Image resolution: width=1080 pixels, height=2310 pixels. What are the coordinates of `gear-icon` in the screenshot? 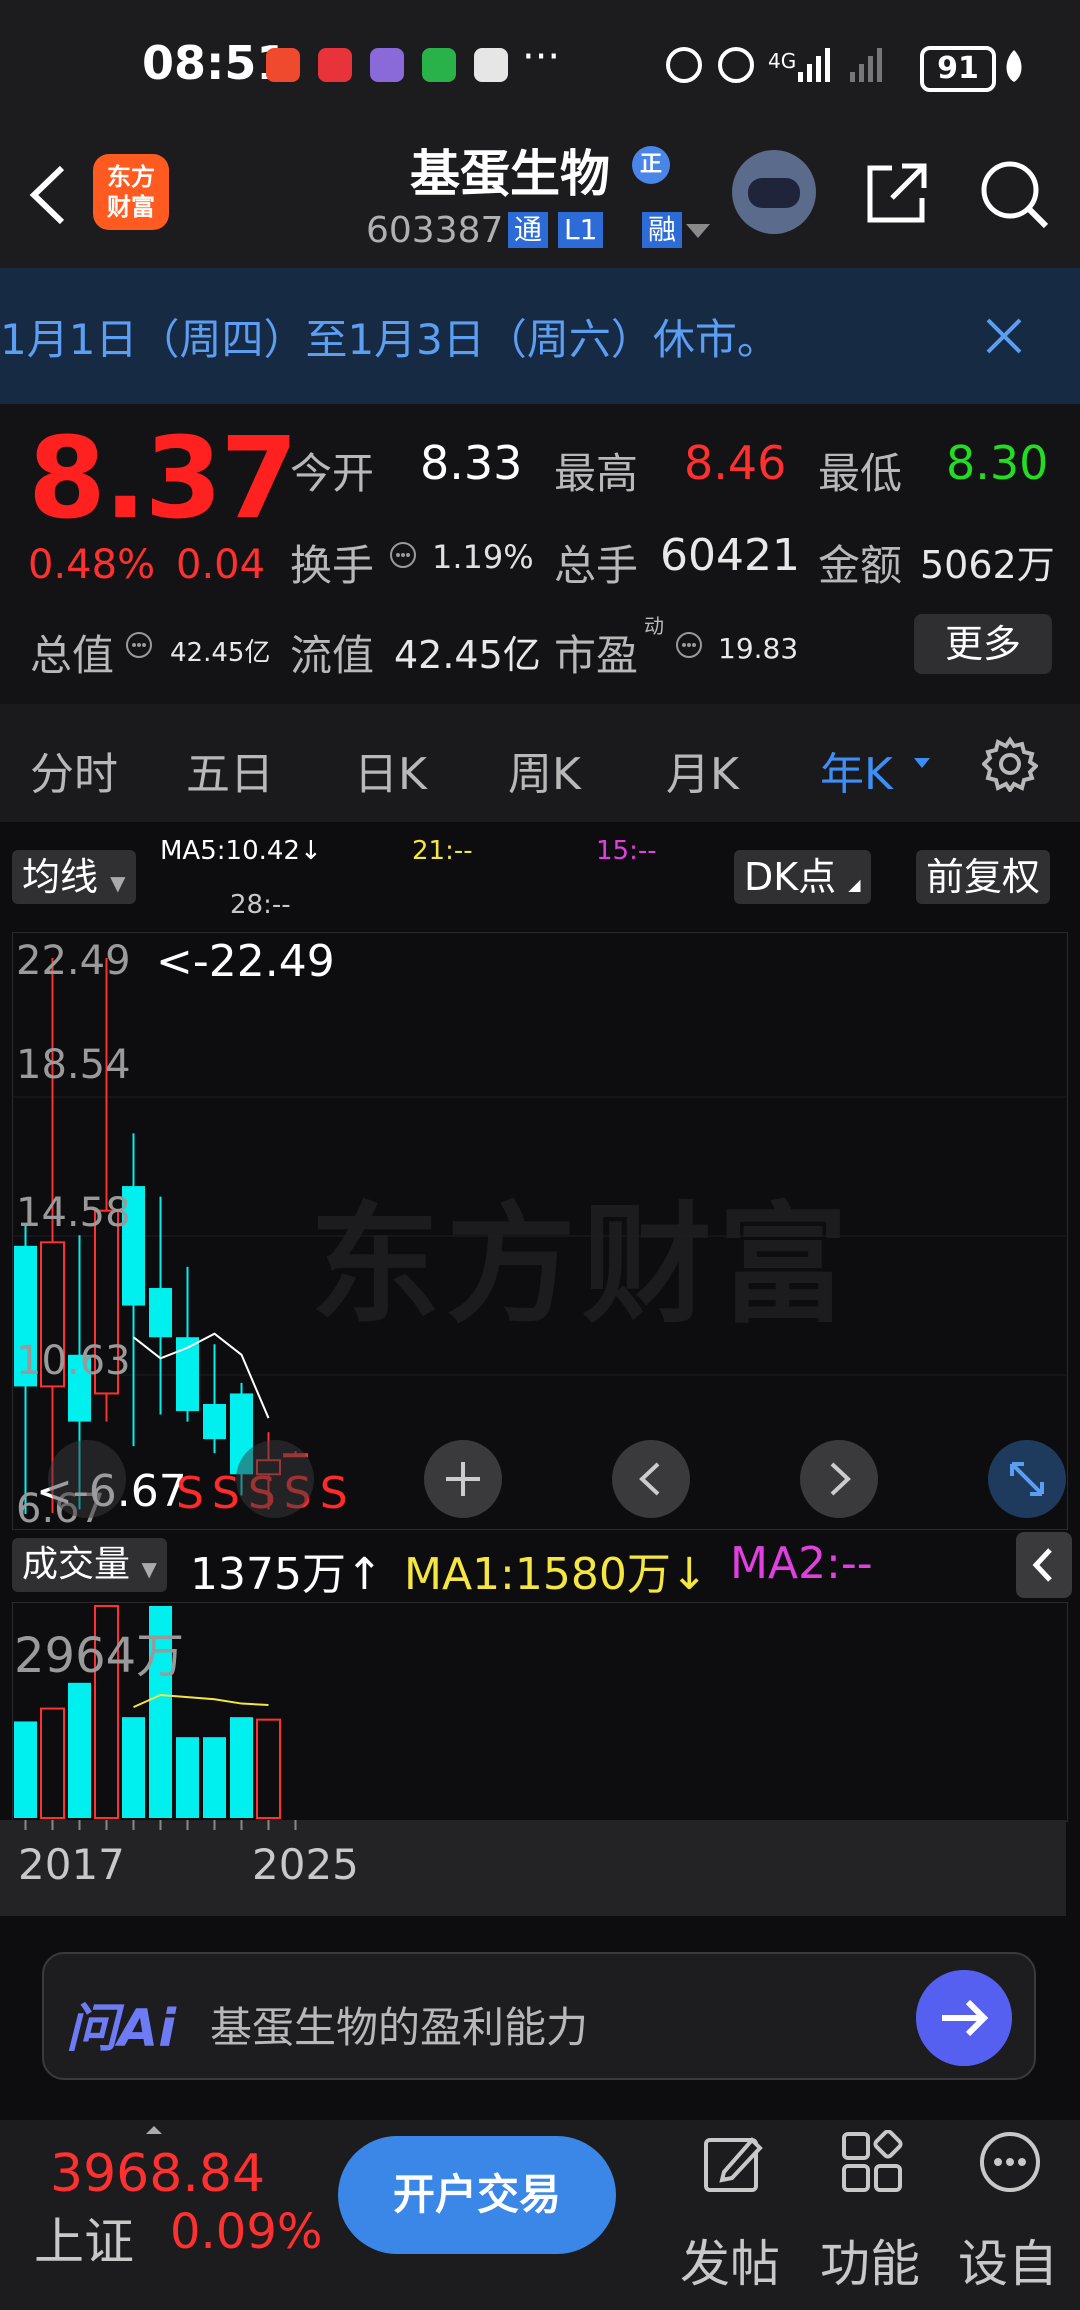 It's located at (1010, 764).